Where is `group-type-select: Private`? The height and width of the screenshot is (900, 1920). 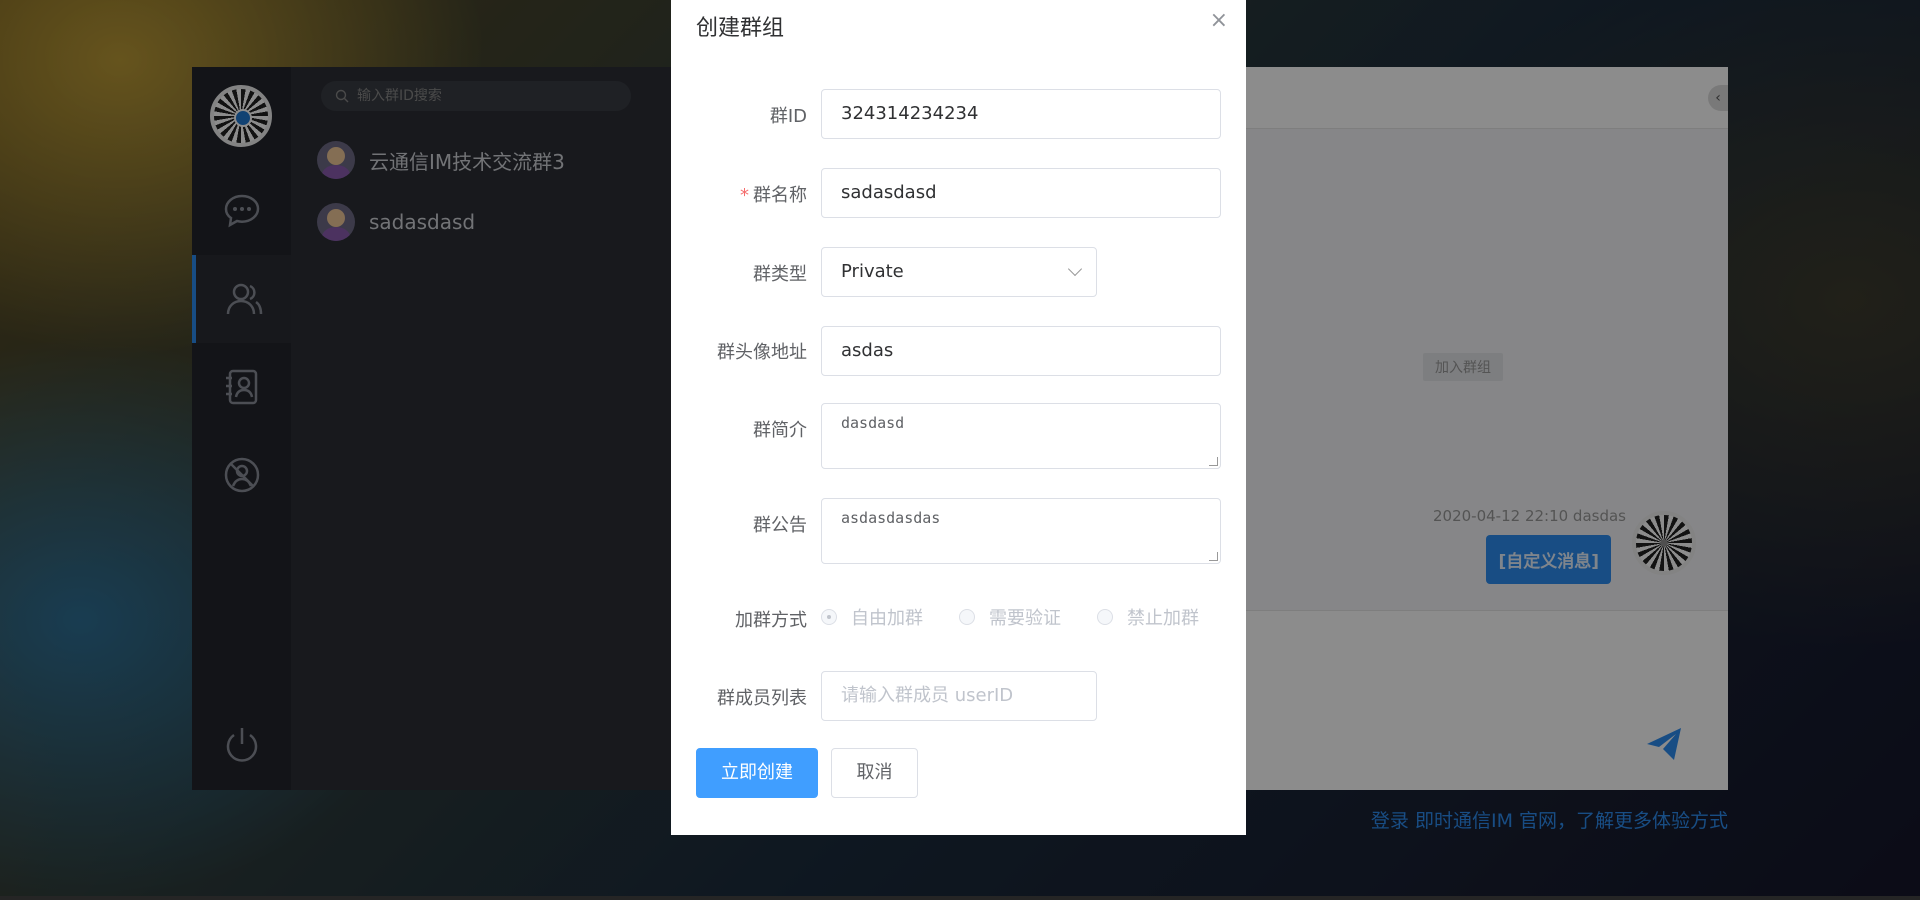 group-type-select: Private is located at coordinates (959, 272).